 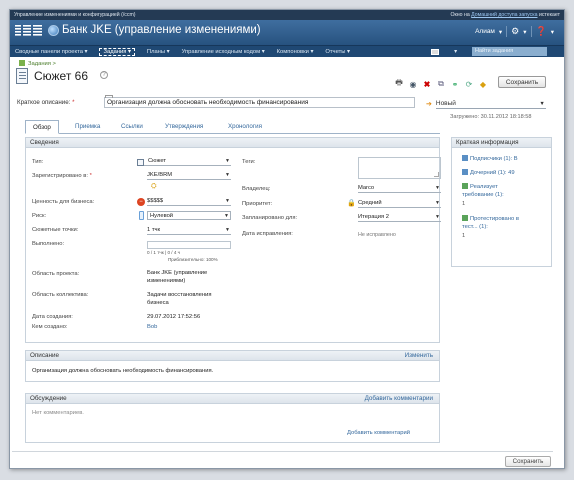 I want to click on copy-icon: ⧉, so click(x=441, y=84).